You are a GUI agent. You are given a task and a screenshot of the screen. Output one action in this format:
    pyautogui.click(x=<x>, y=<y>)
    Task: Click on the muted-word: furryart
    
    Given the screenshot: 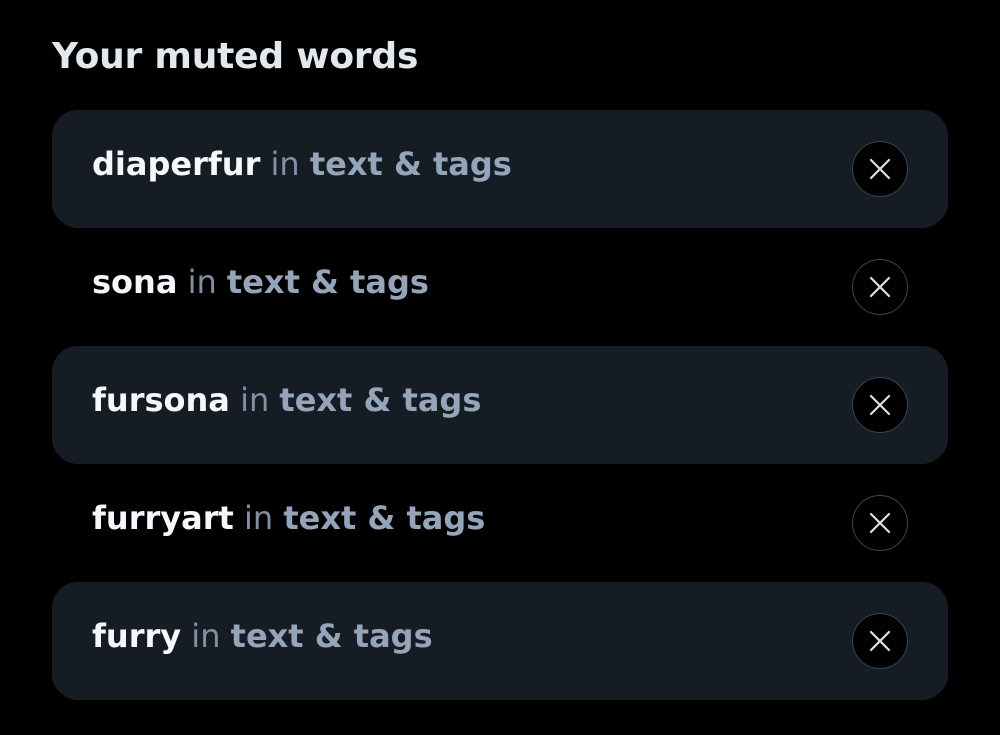 What is the action you would take?
    pyautogui.click(x=163, y=517)
    